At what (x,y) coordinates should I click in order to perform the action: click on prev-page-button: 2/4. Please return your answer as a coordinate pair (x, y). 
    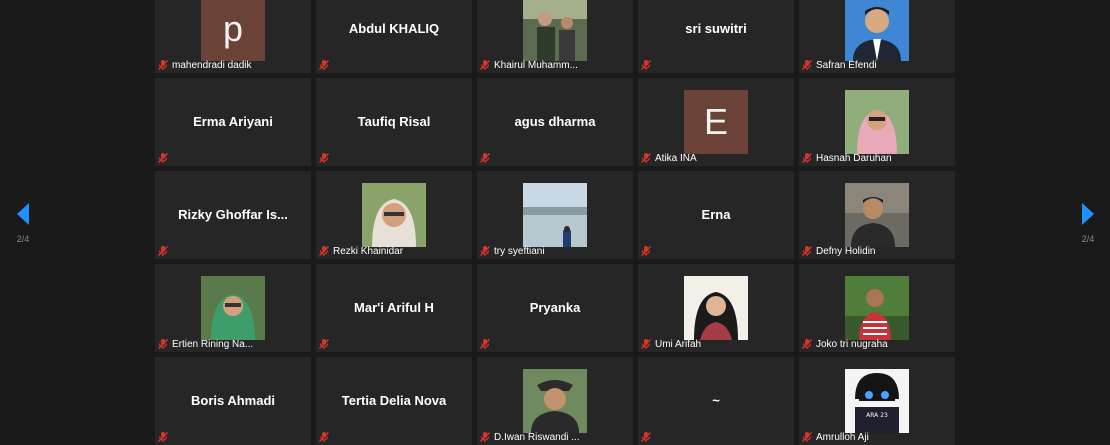
    Looking at the image, I should click on (23, 223).